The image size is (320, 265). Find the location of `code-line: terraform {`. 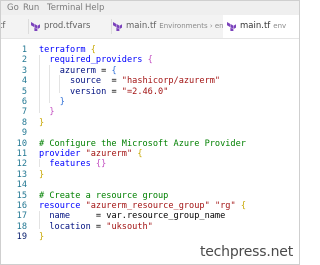

code-line: terraform { is located at coordinates (67, 50).